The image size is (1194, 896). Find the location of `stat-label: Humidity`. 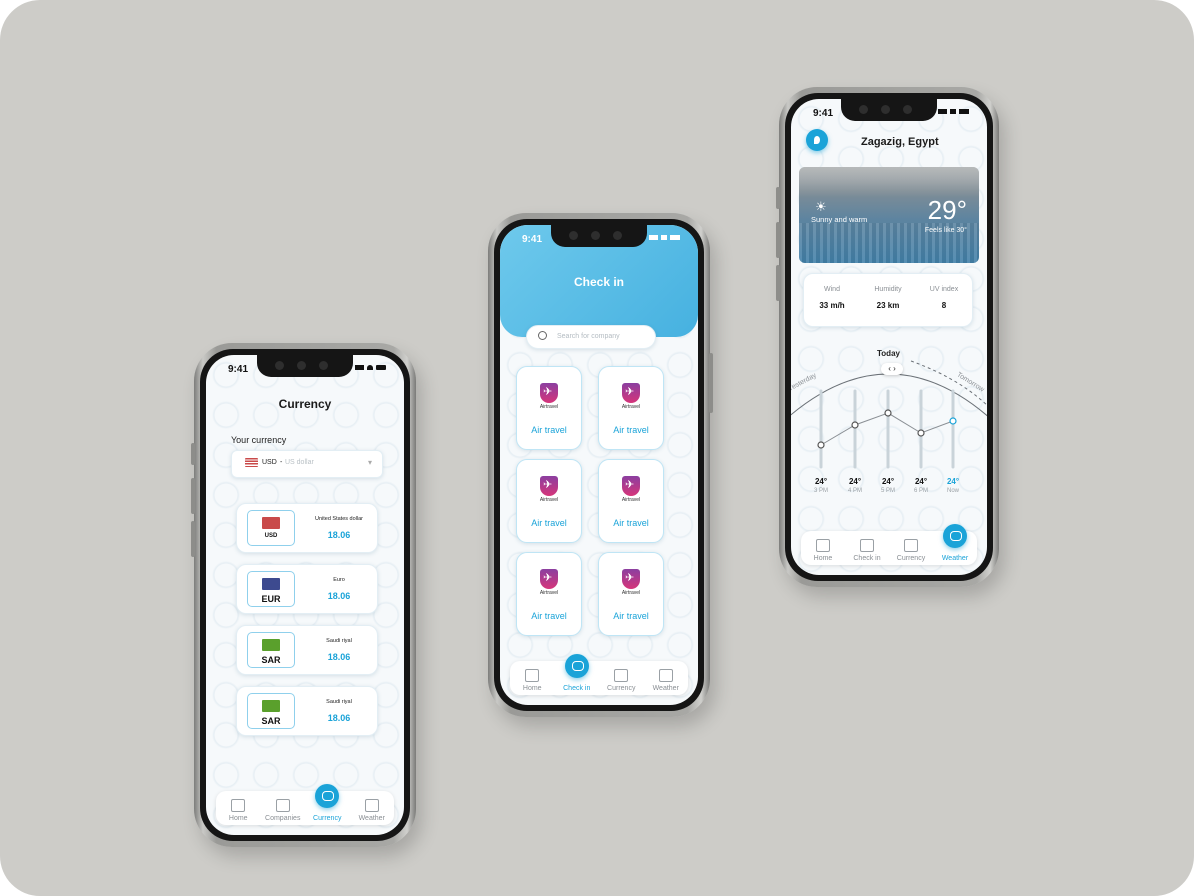

stat-label: Humidity is located at coordinates (888, 289).